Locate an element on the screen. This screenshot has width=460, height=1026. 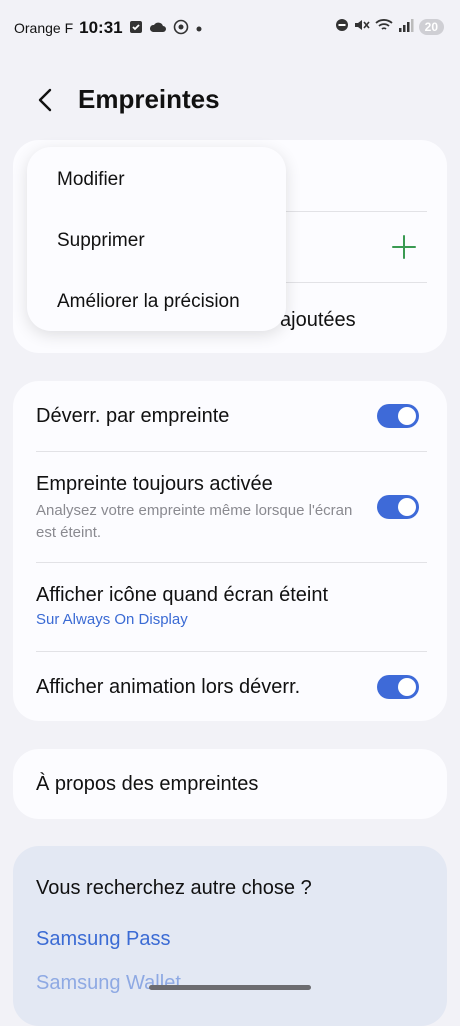
show-icon-label: Afficher icône quand écran éteint is located at coordinates (182, 595).